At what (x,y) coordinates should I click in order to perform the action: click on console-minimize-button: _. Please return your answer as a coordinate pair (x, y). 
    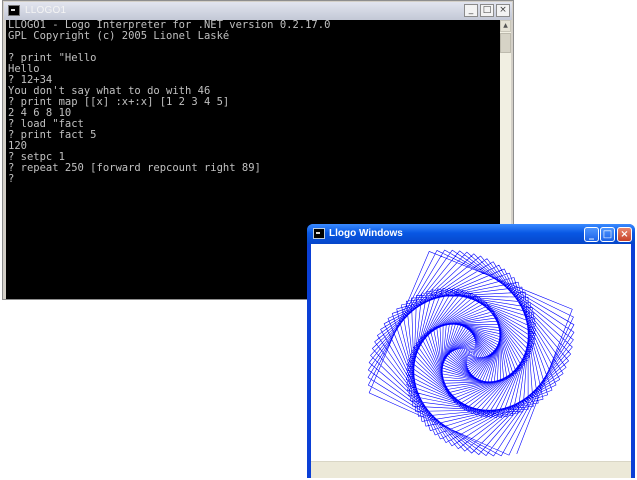
    Looking at the image, I should click on (471, 10).